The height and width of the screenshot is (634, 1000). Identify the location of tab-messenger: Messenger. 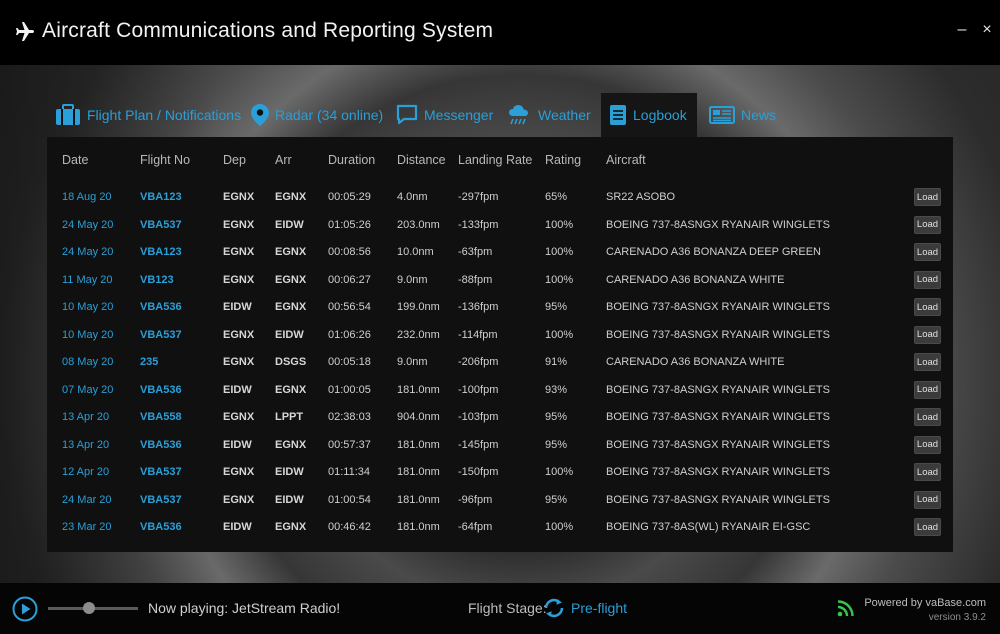
(444, 115).